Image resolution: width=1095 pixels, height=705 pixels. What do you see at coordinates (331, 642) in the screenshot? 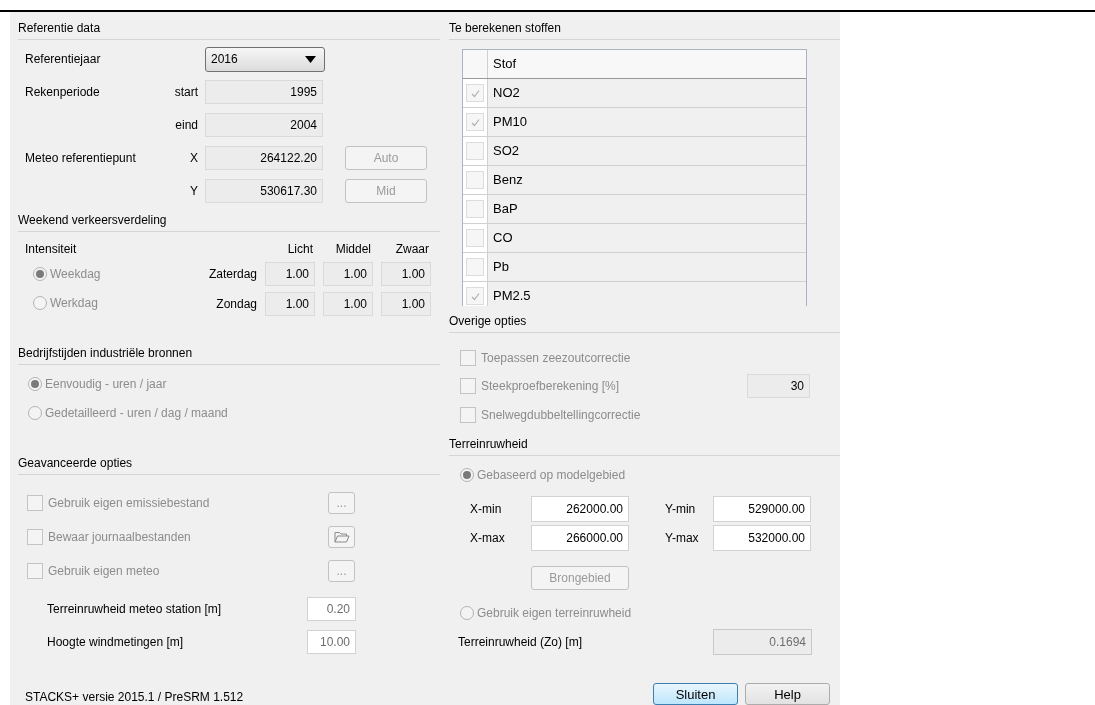
I see `number-field: 10.00` at bounding box center [331, 642].